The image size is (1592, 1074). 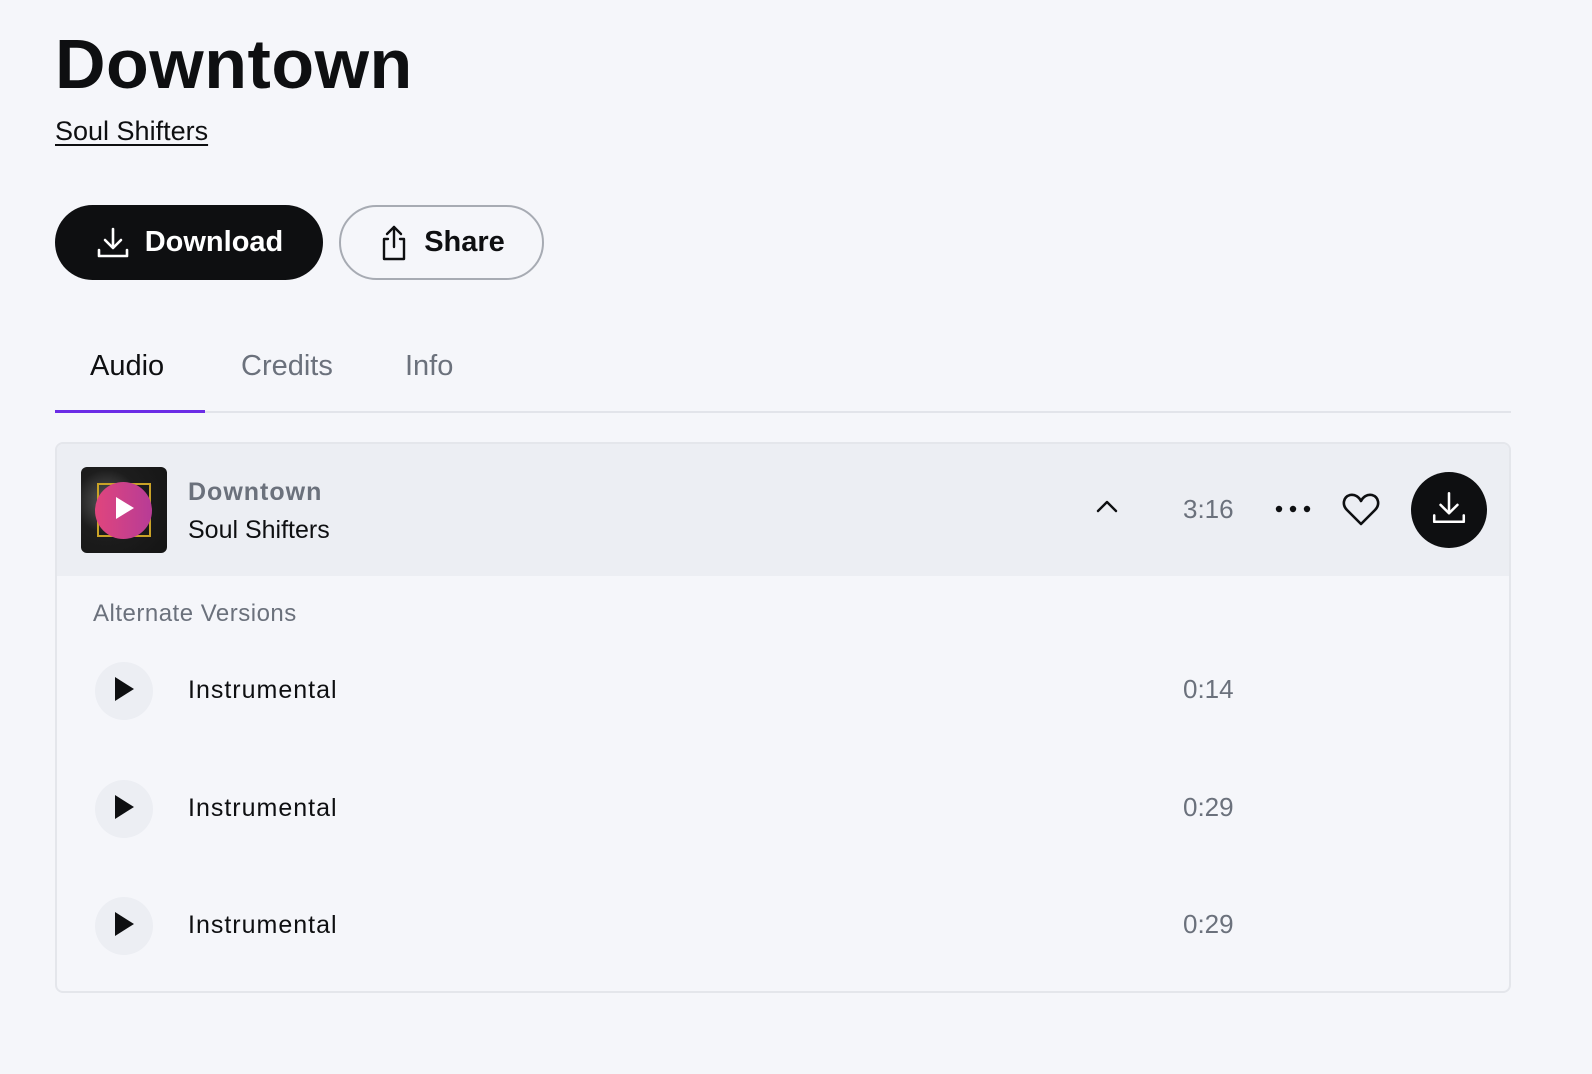 I want to click on page-title: Downtown, so click(x=234, y=64).